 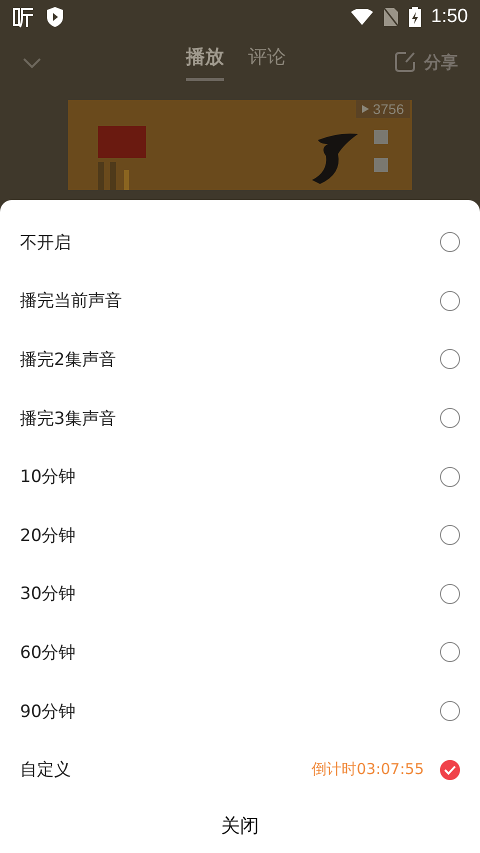 What do you see at coordinates (48, 477) in the screenshot?
I see `option-label: 10分钟` at bounding box center [48, 477].